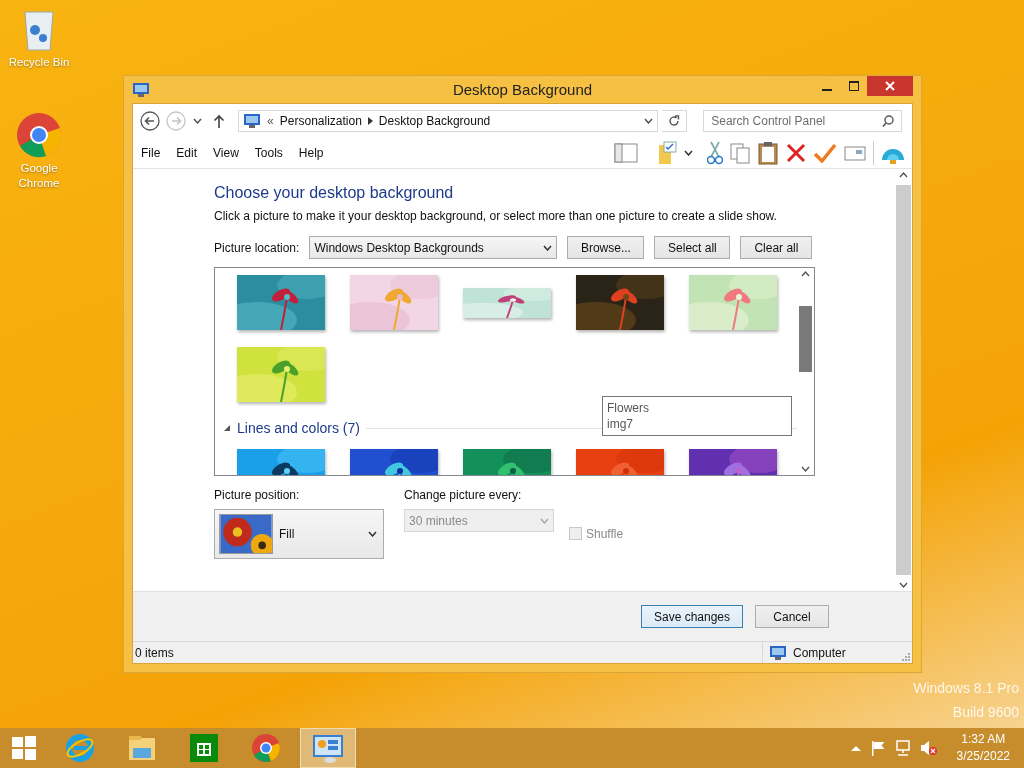  I want to click on folder-icon, so click(142, 748).